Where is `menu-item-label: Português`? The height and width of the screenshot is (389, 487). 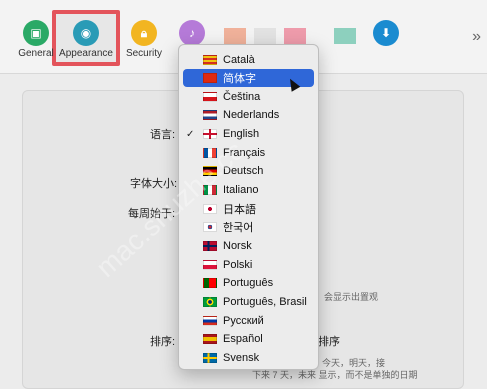 menu-item-label: Português is located at coordinates (248, 283).